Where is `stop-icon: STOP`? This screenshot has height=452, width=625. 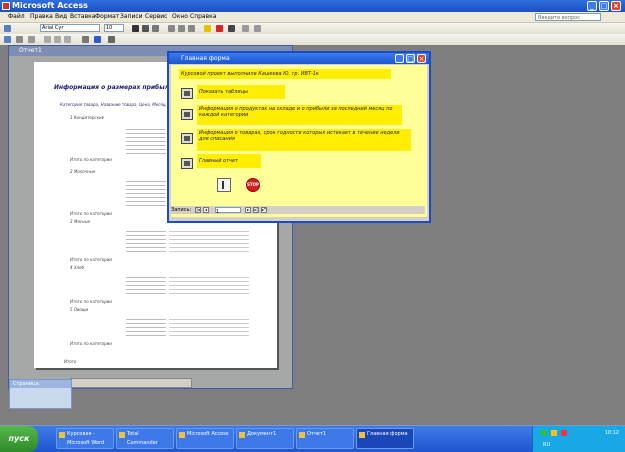
stop-icon: STOP is located at coordinates (253, 184).